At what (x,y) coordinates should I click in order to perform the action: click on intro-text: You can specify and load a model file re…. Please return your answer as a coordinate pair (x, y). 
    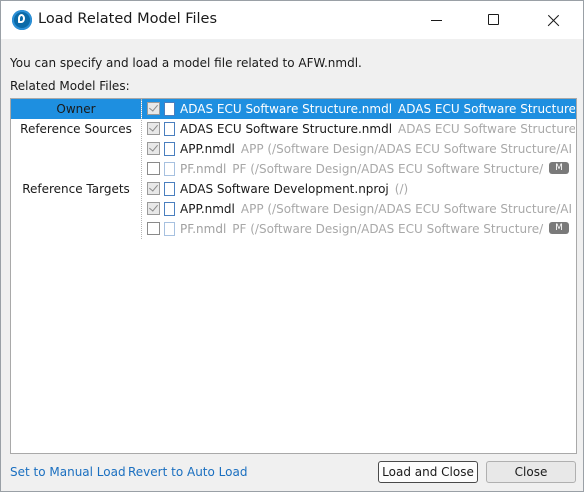
    Looking at the image, I should click on (186, 63).